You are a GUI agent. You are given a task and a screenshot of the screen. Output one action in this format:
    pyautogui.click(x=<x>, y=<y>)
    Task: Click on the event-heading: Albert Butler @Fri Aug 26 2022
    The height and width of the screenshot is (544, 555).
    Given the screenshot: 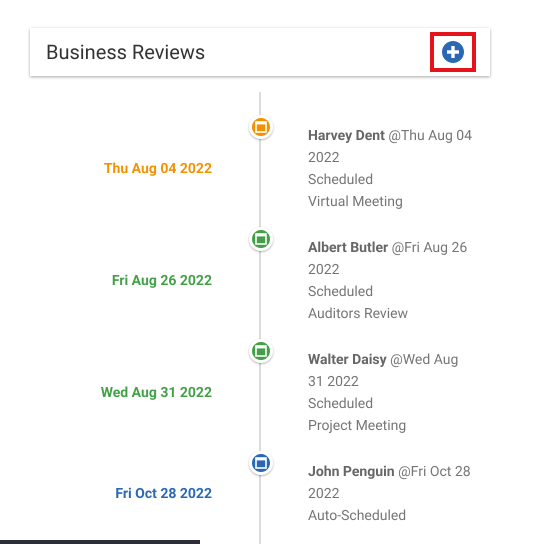 What is the action you would take?
    pyautogui.click(x=388, y=259)
    